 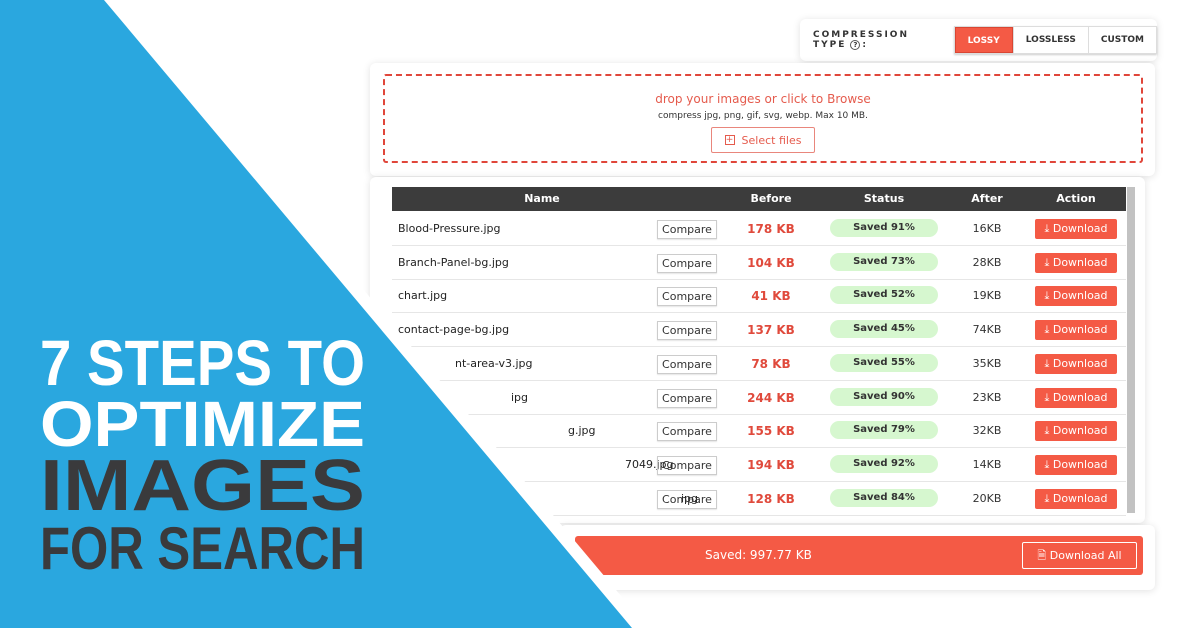 What do you see at coordinates (202, 548) in the screenshot?
I see `headline-line-4: FOR SEARCH` at bounding box center [202, 548].